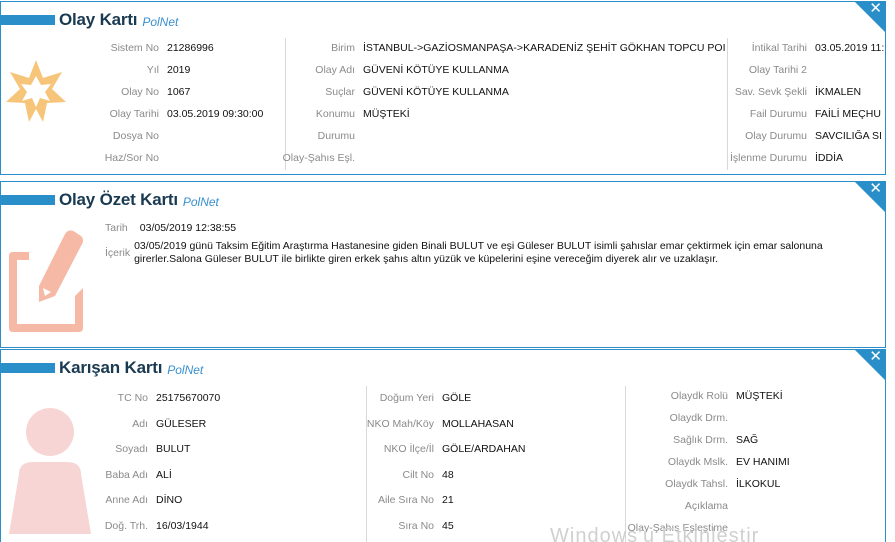  What do you see at coordinates (126, 500) in the screenshot?
I see `field-label: Anne Adı` at bounding box center [126, 500].